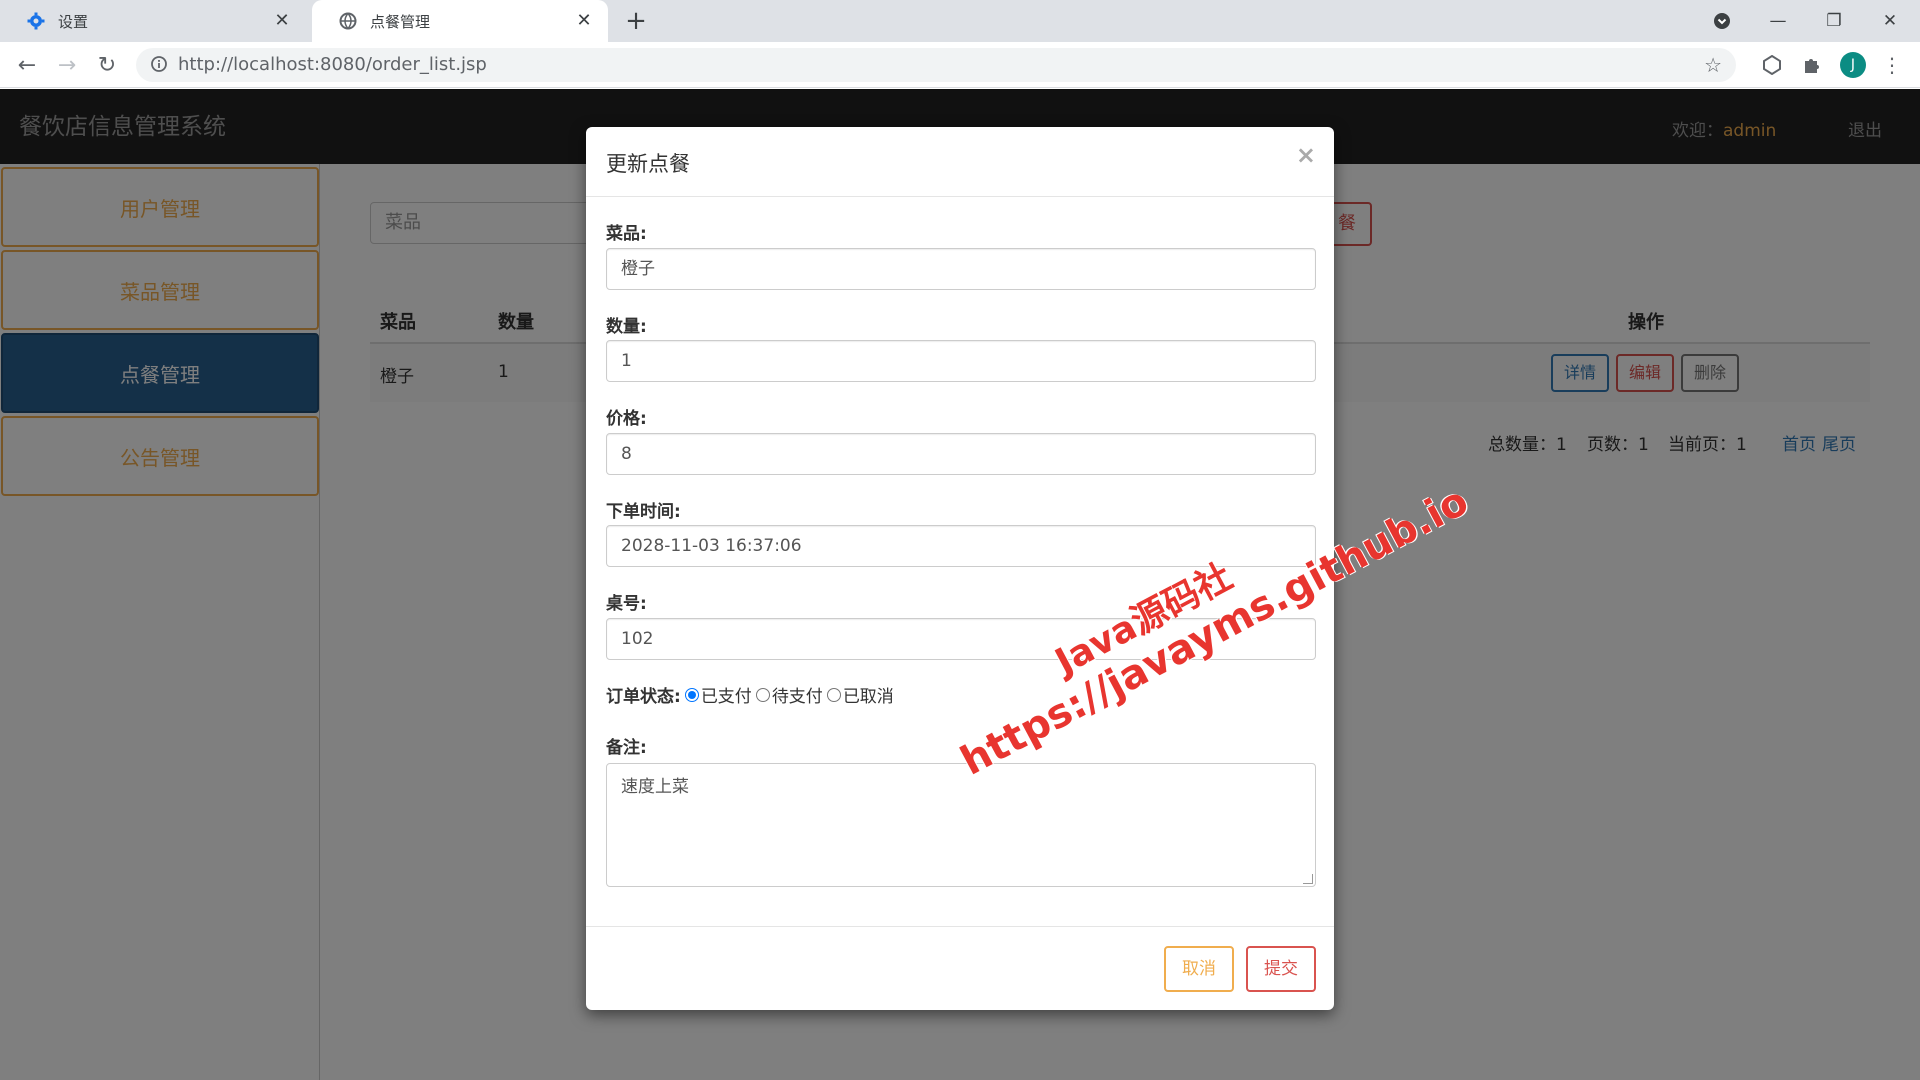  What do you see at coordinates (960, 162) in the screenshot?
I see `modal-header: 更新点餐 ×` at bounding box center [960, 162].